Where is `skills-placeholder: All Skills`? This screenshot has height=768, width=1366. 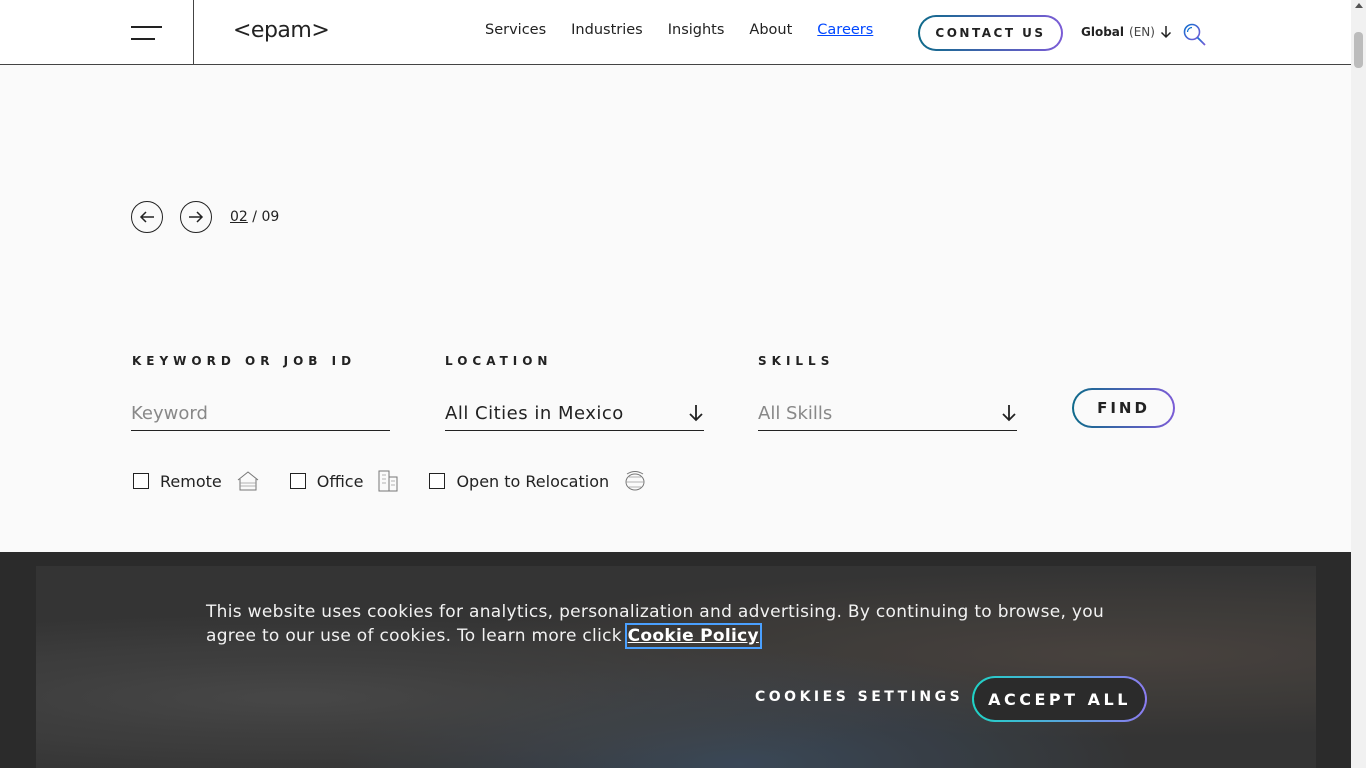
skills-placeholder: All Skills is located at coordinates (795, 413).